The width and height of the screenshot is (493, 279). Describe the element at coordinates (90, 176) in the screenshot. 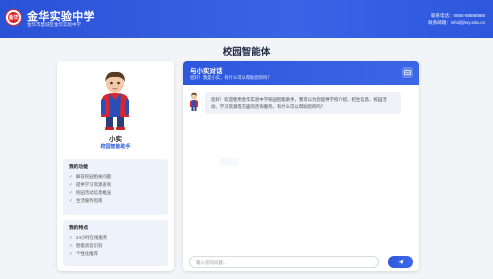

I see `function-item: ✓ 解答校园相关问题` at that location.